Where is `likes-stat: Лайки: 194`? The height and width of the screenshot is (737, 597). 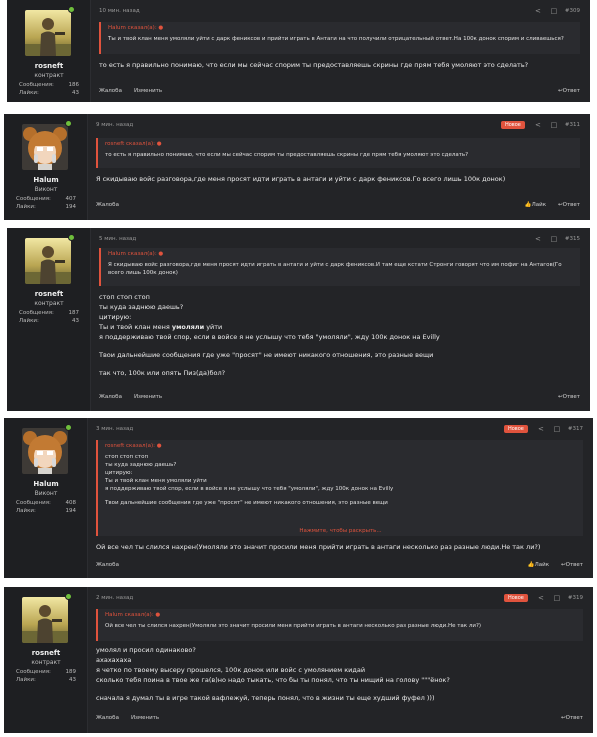
likes-stat: Лайки: 194 is located at coordinates (46, 207).